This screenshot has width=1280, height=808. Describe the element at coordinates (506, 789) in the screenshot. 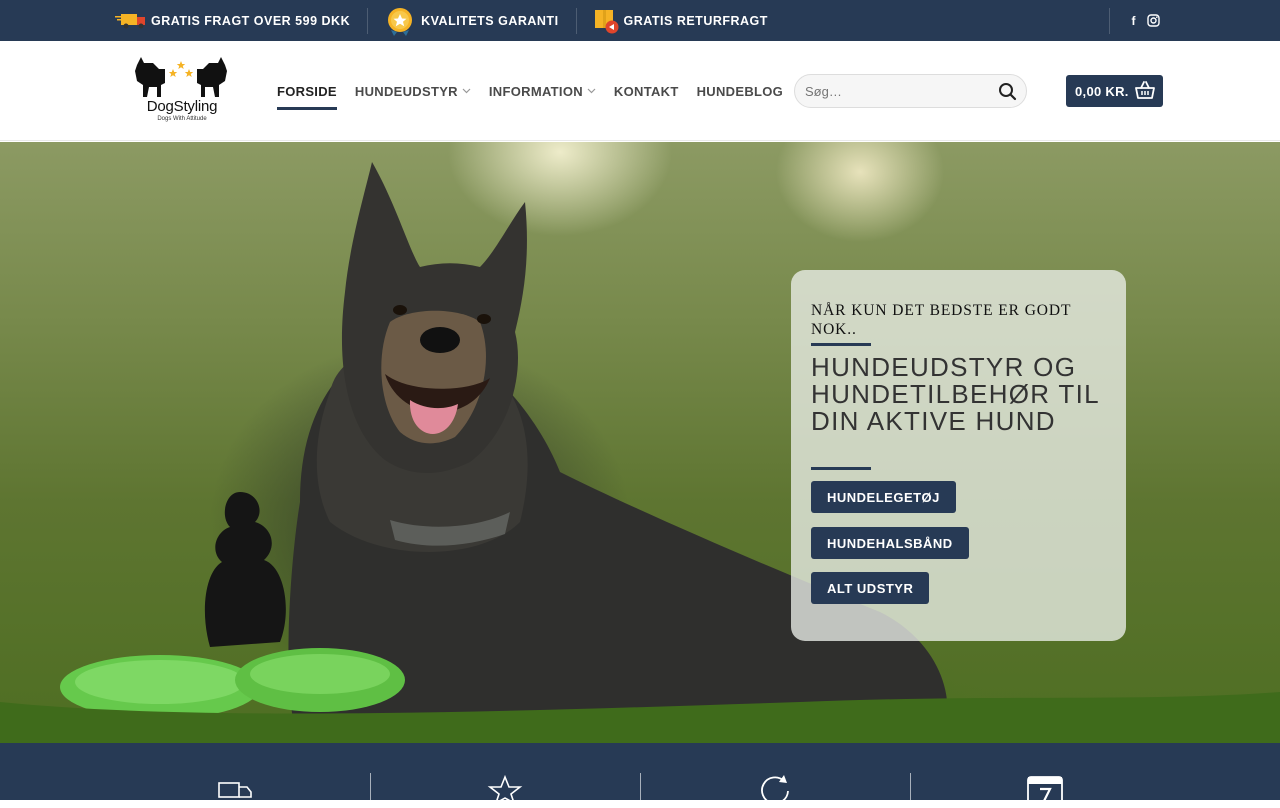

I see `star-icon` at that location.